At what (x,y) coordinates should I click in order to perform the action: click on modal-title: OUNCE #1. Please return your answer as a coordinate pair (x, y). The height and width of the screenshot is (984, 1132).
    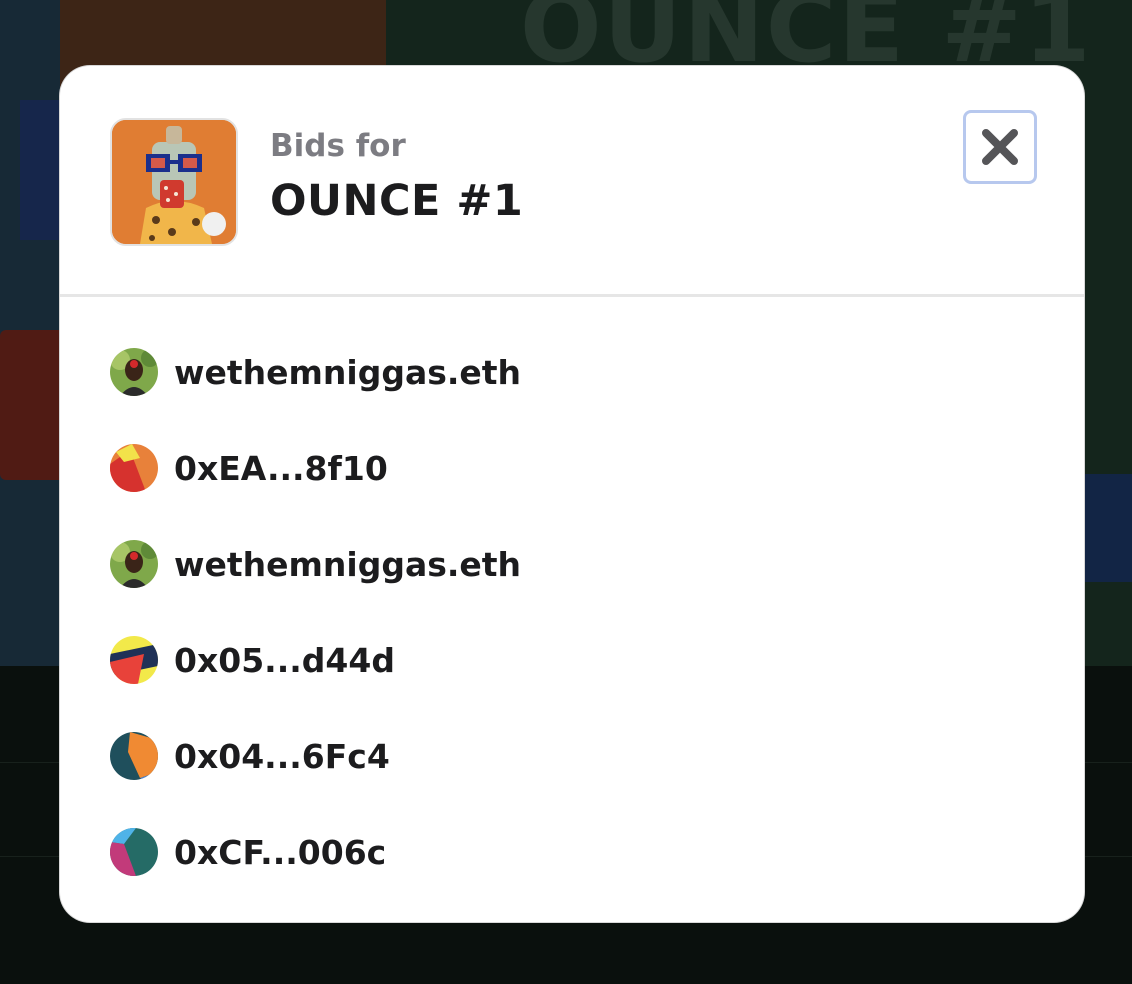
    Looking at the image, I should click on (397, 201).